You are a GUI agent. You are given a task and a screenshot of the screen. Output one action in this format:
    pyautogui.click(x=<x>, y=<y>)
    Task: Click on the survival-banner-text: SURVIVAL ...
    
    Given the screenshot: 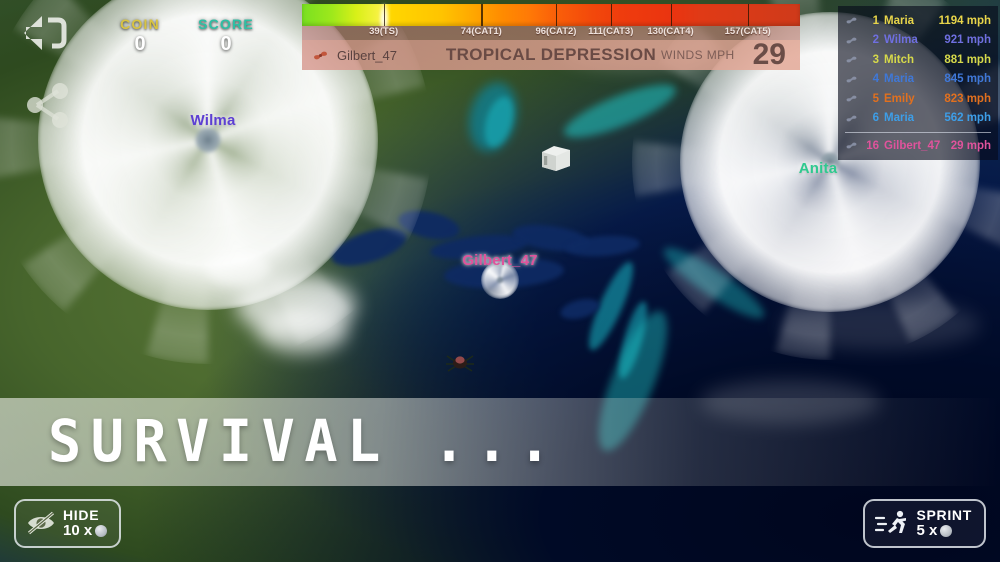 What is the action you would take?
    pyautogui.click(x=304, y=442)
    